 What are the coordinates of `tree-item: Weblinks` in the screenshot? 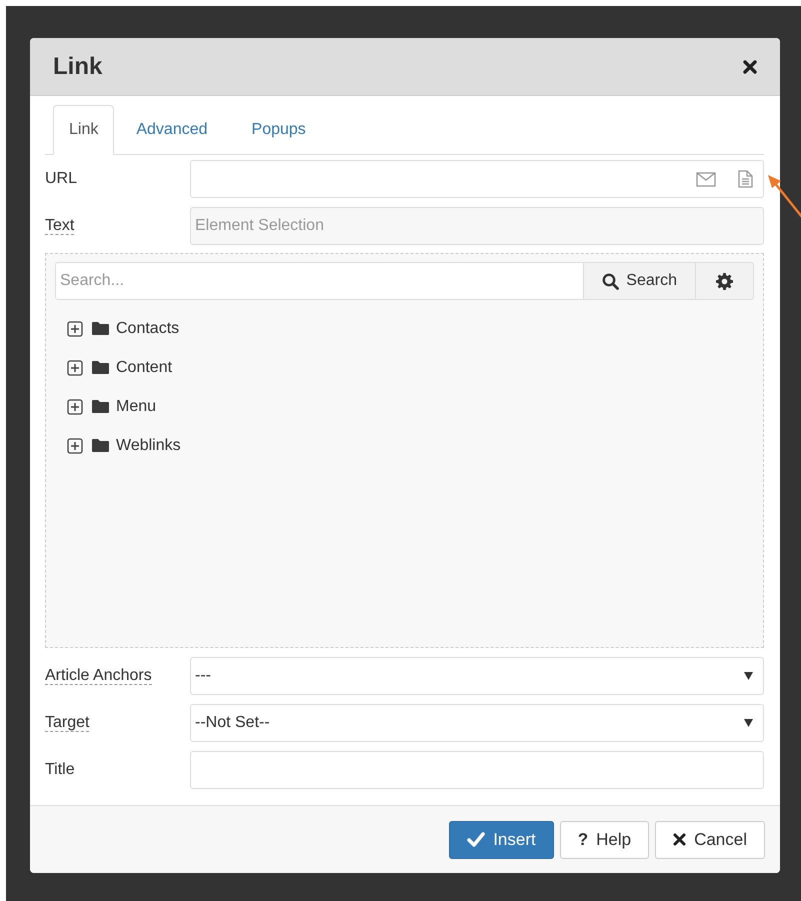 It's located at (148, 445).